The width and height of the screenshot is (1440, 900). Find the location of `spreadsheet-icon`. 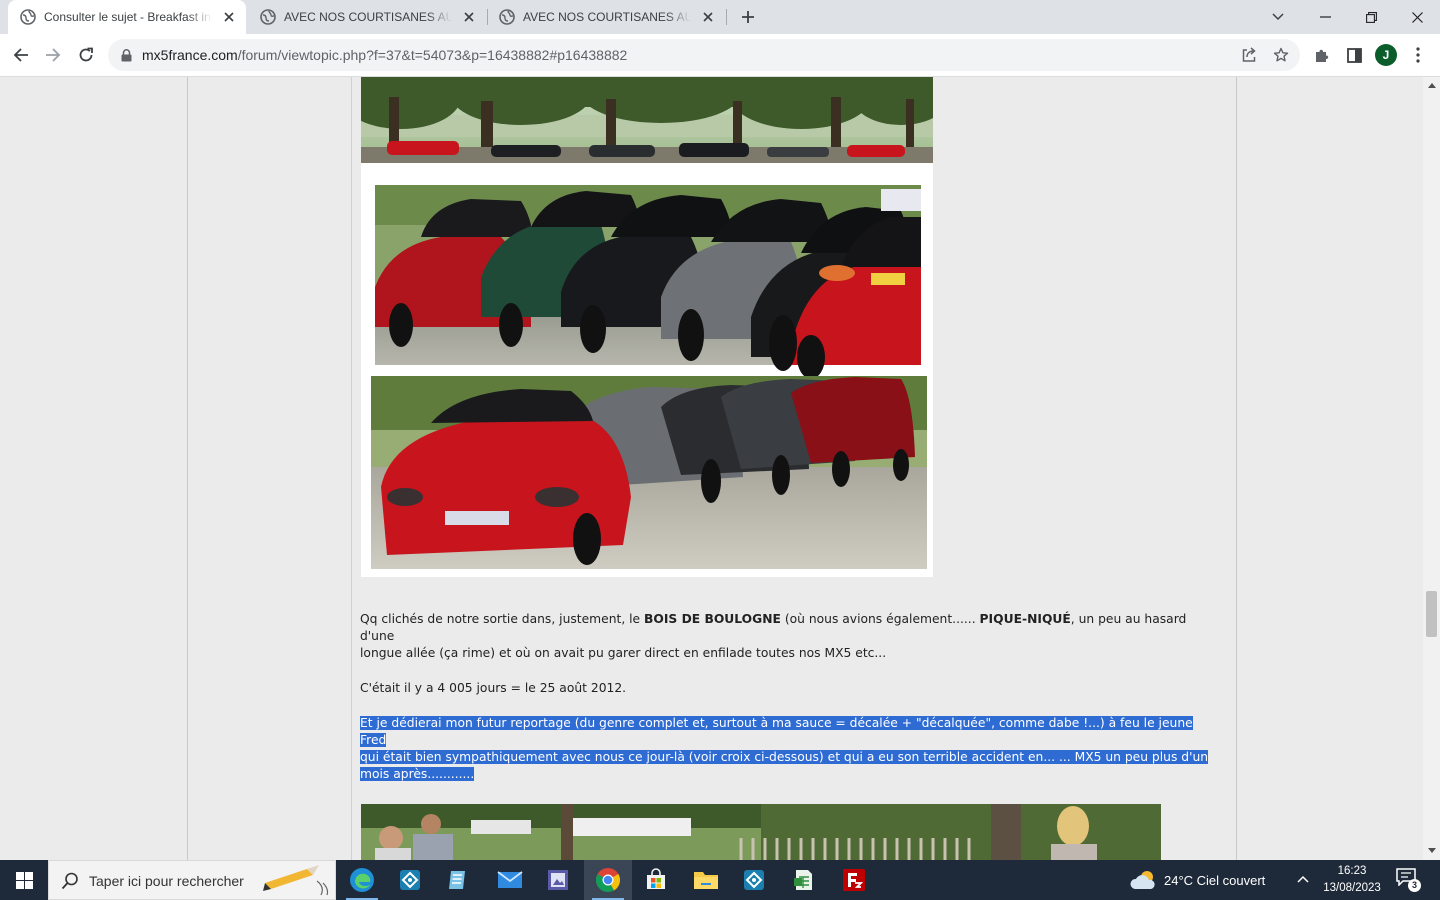

spreadsheet-icon is located at coordinates (803, 880).